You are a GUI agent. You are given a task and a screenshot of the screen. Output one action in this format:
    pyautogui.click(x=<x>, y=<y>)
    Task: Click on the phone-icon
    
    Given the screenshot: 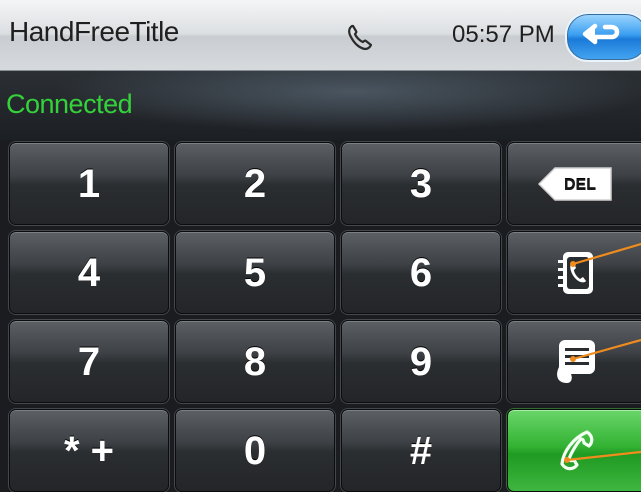 What is the action you would take?
    pyautogui.click(x=360, y=37)
    